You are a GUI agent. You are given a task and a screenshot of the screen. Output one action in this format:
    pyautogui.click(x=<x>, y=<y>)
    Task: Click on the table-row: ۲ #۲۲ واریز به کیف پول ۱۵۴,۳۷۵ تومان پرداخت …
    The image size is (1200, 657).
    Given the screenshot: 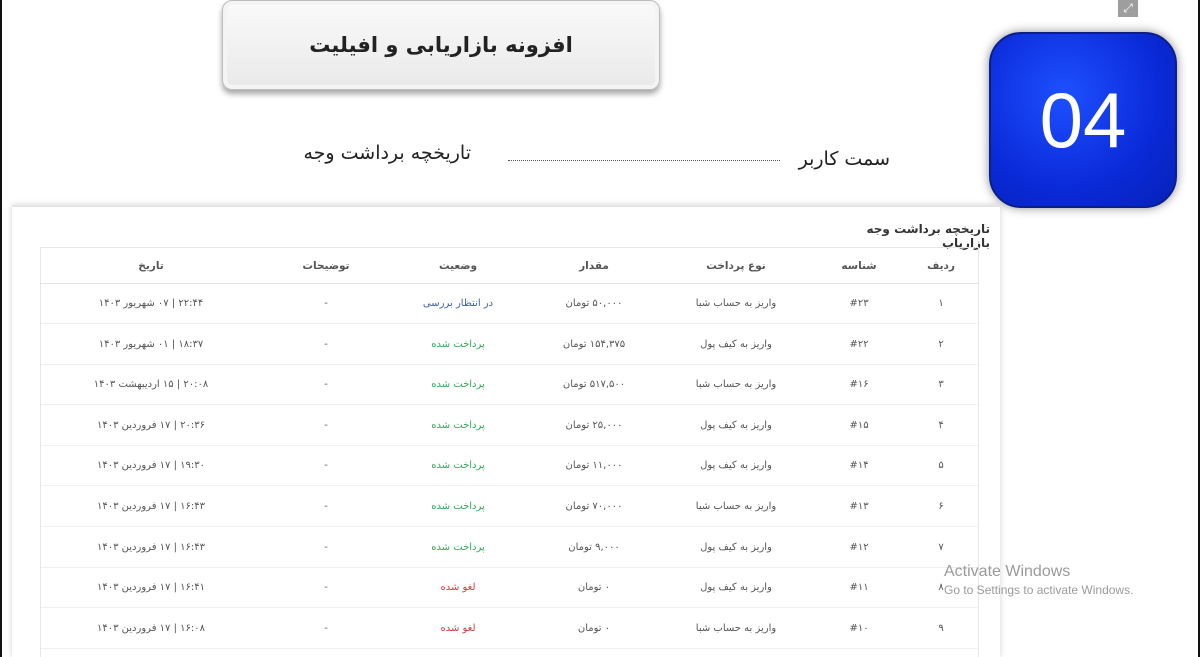 What is the action you would take?
    pyautogui.click(x=509, y=345)
    